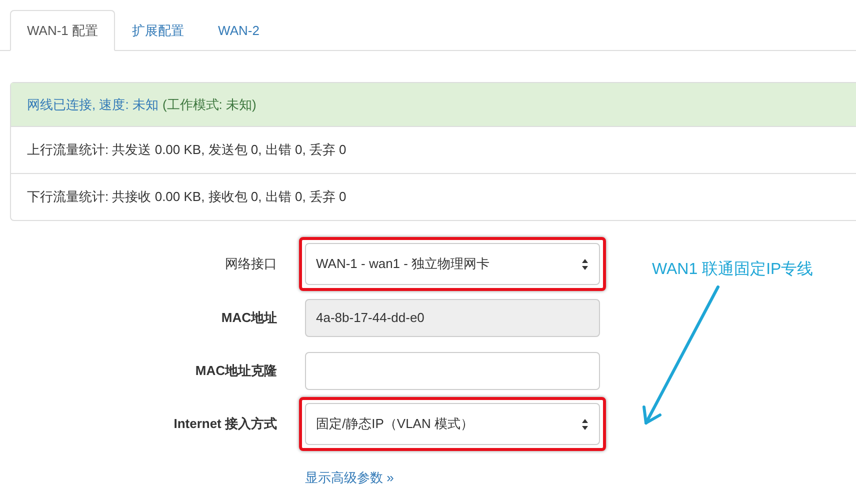  I want to click on upload-stats-text: 上行流量统计: 共发送 0.00 KB, 发送包 0, 出错 0, 丢弃 0, so click(433, 149).